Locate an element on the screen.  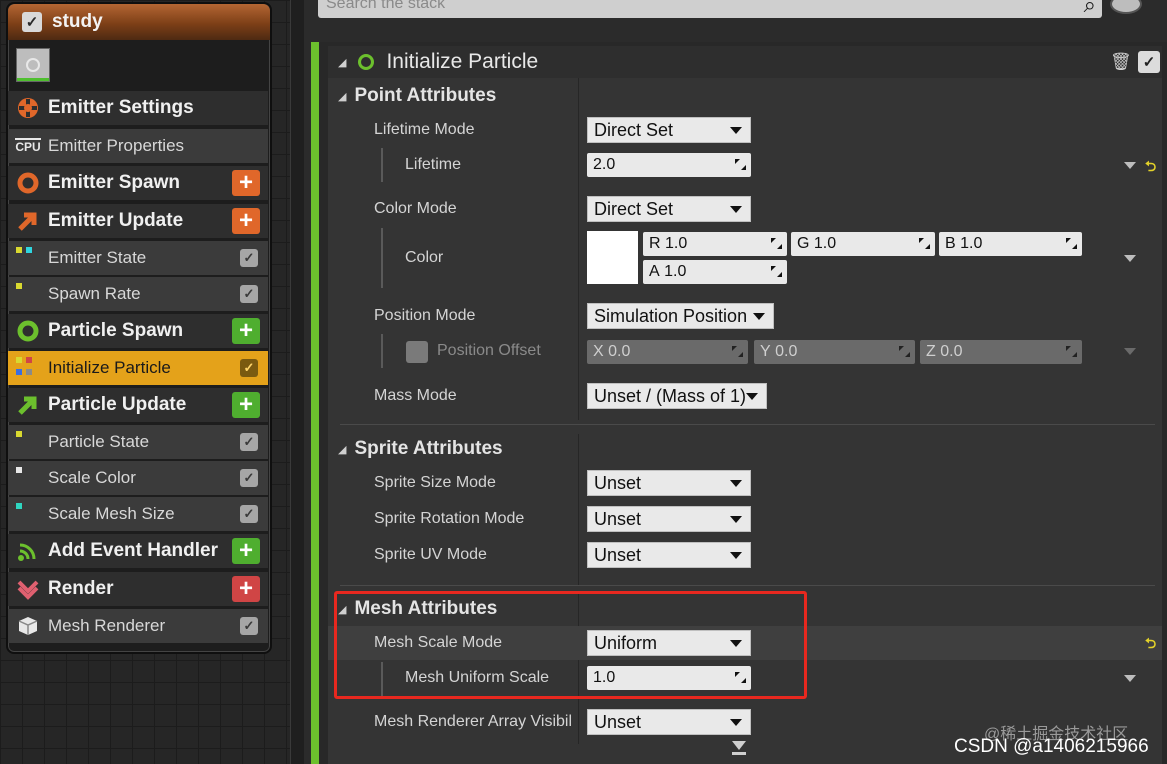
panel-splitter is located at coordinates (297, 382).